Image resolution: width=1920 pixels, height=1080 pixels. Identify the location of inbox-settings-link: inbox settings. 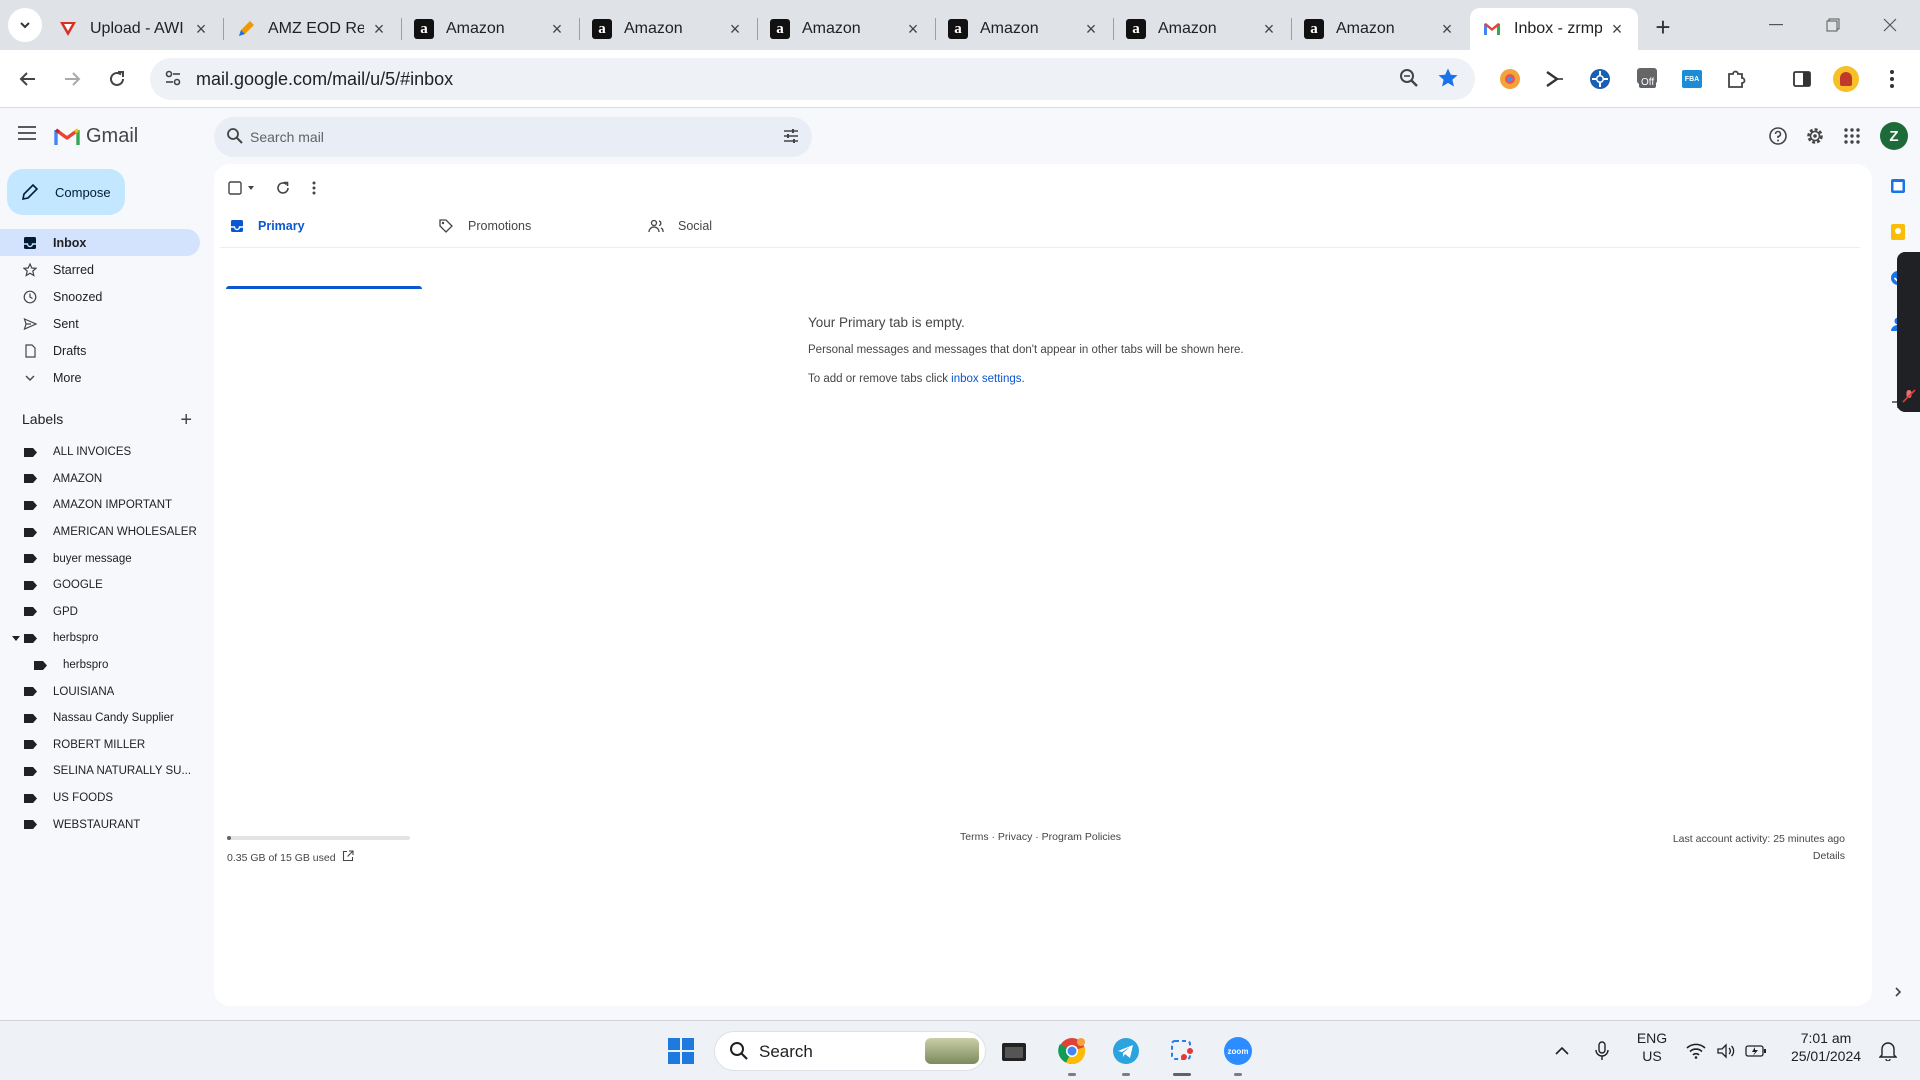
(986, 379).